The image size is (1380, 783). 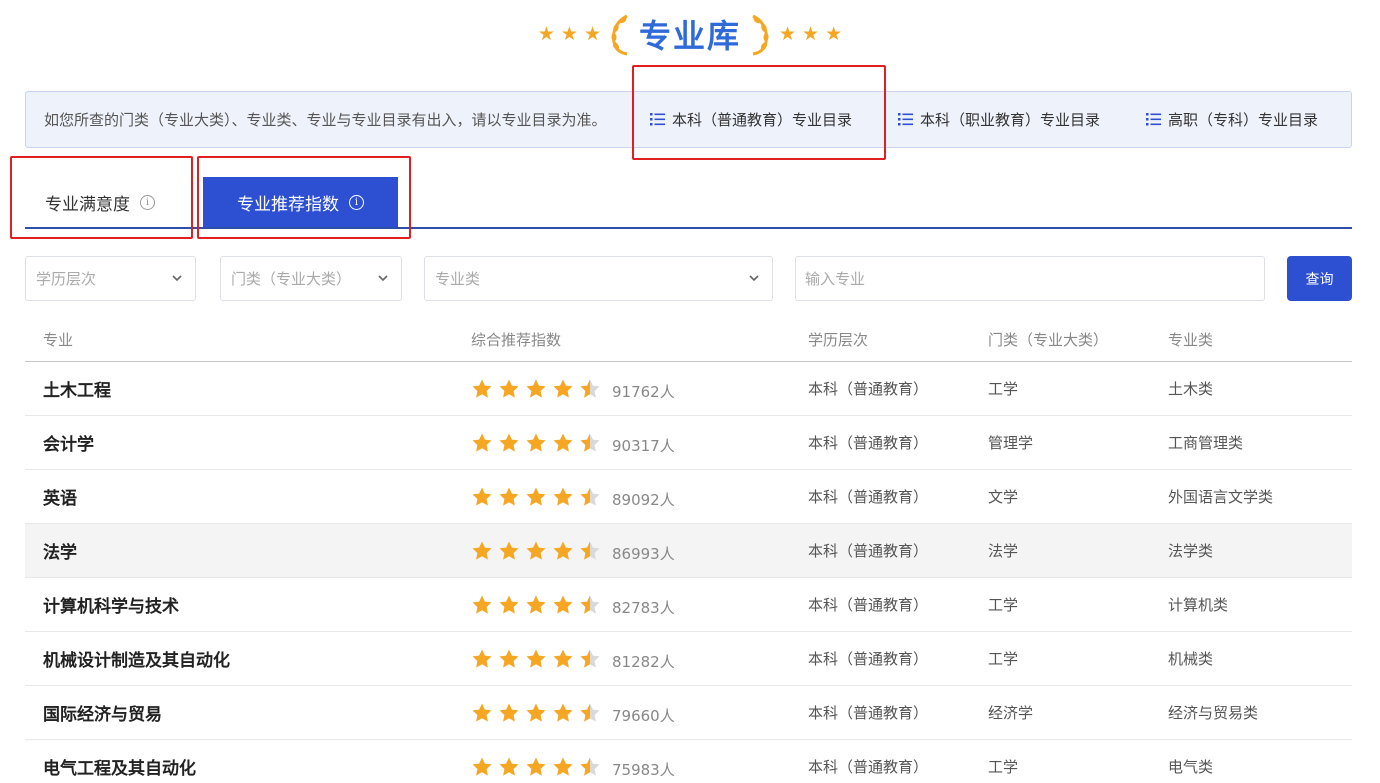 I want to click on major-name: 英语, so click(x=60, y=496).